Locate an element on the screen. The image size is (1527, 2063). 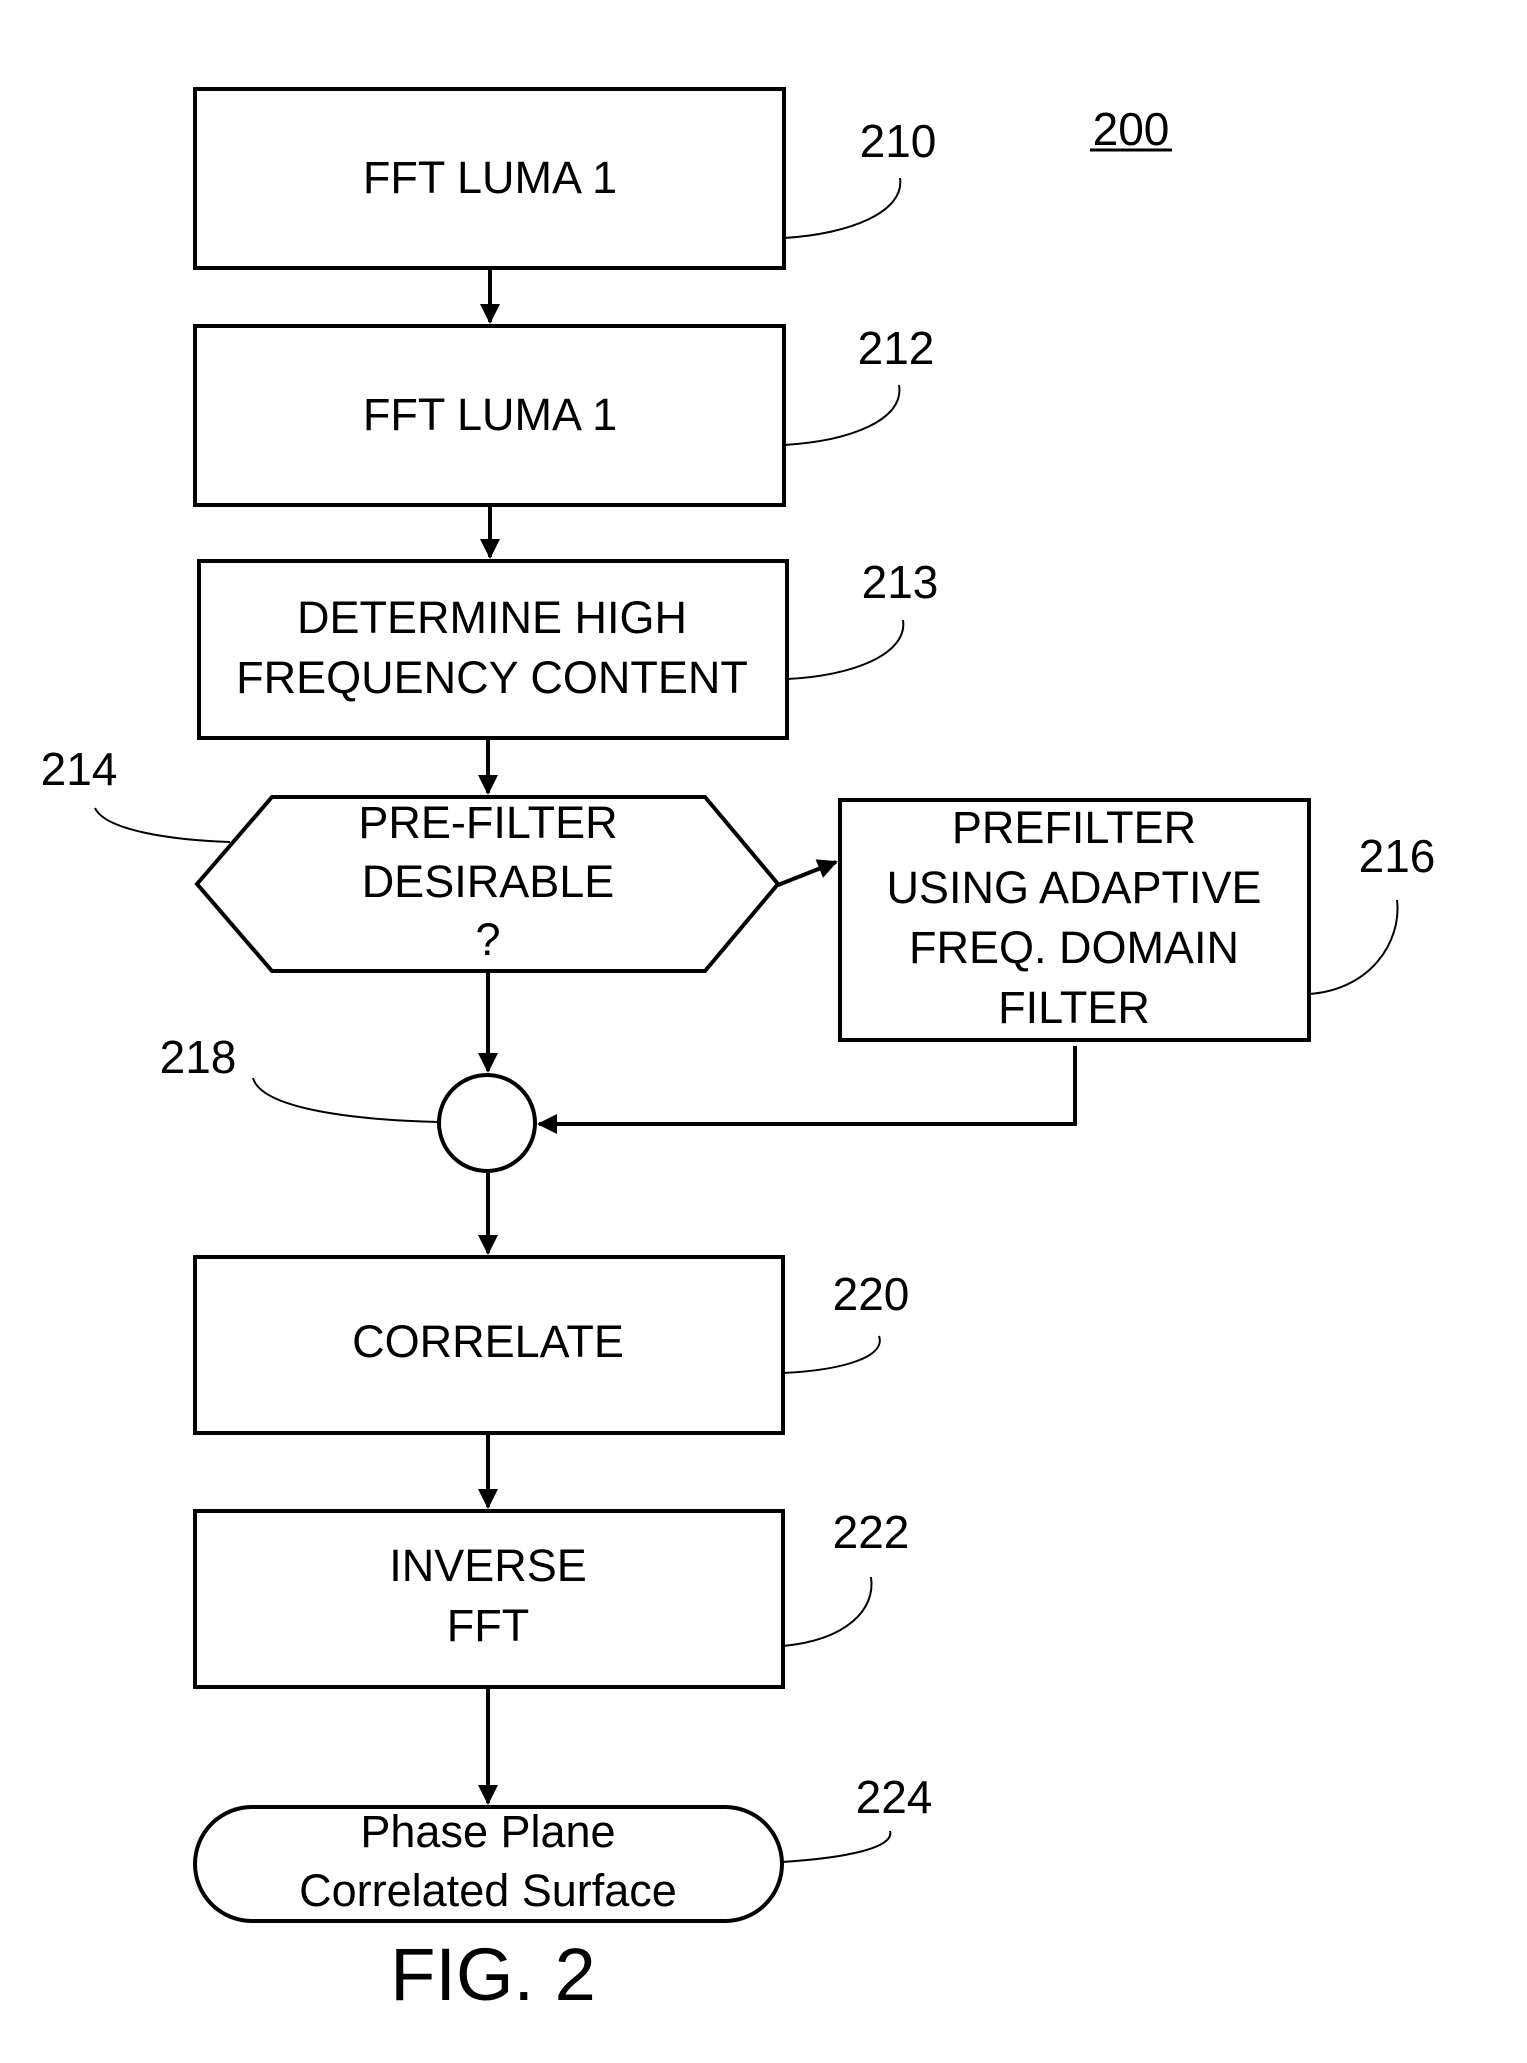
box-210-text: FFT LUMA 1 is located at coordinates (490, 177).